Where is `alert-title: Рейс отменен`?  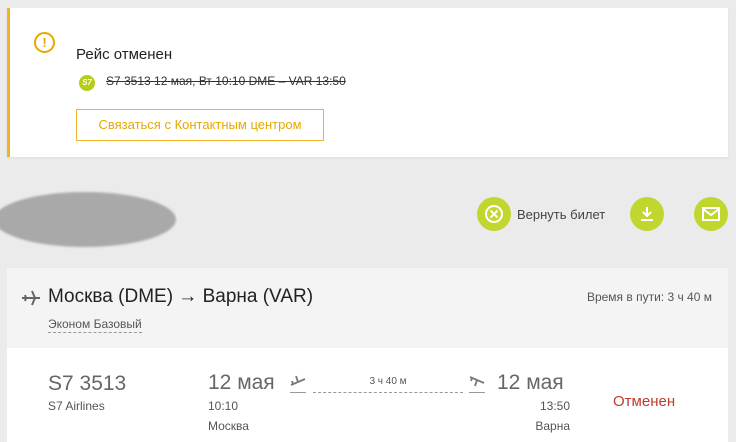 alert-title: Рейс отменен is located at coordinates (124, 54).